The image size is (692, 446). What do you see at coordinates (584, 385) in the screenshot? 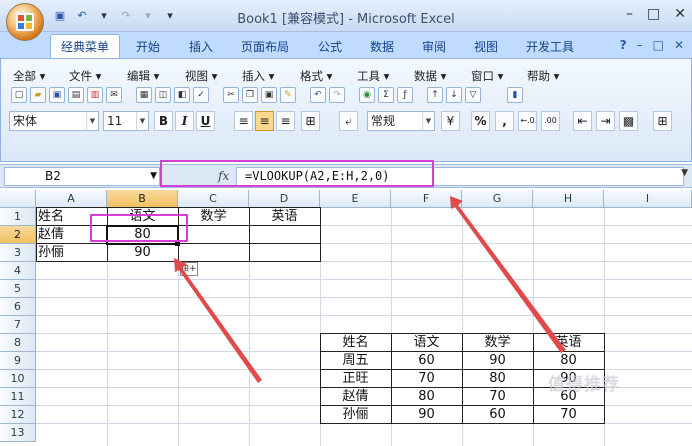
I see `watermark: 值得推荐` at bounding box center [584, 385].